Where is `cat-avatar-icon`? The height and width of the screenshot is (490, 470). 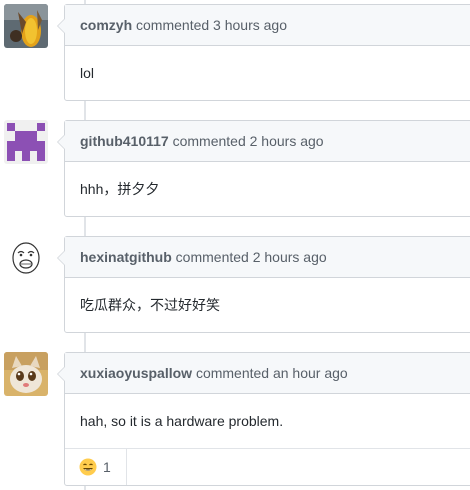 cat-avatar-icon is located at coordinates (26, 374).